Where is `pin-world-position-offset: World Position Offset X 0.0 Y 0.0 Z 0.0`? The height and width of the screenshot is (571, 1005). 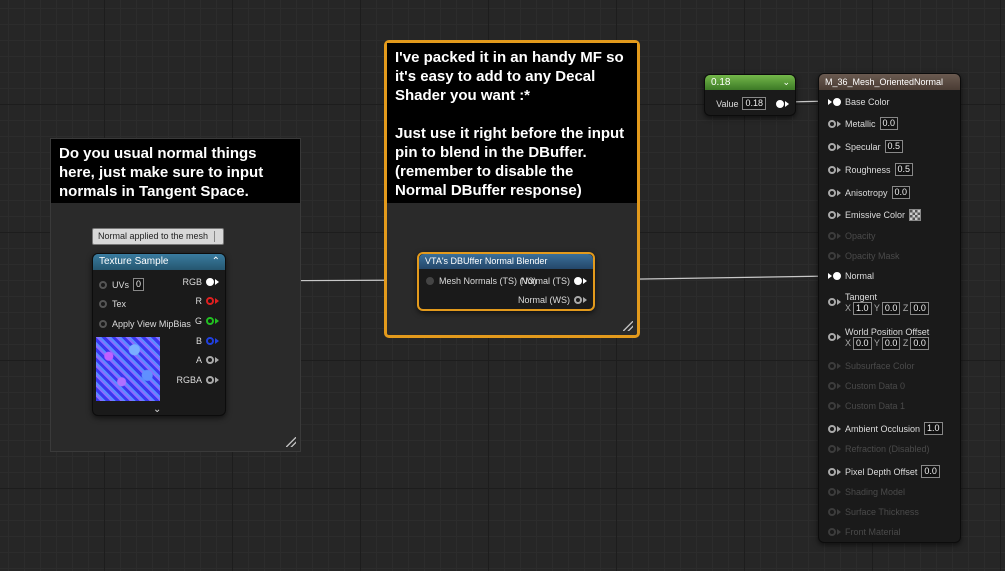 pin-world-position-offset: World Position Offset X 0.0 Y 0.0 Z 0.0 is located at coordinates (878, 338).